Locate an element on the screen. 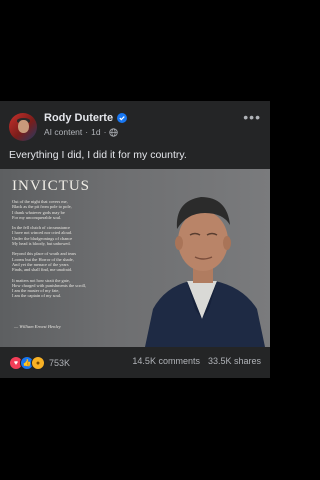 This screenshot has width=320, height=480. poem-line: I am the captain of my soul. is located at coordinates (37, 296).